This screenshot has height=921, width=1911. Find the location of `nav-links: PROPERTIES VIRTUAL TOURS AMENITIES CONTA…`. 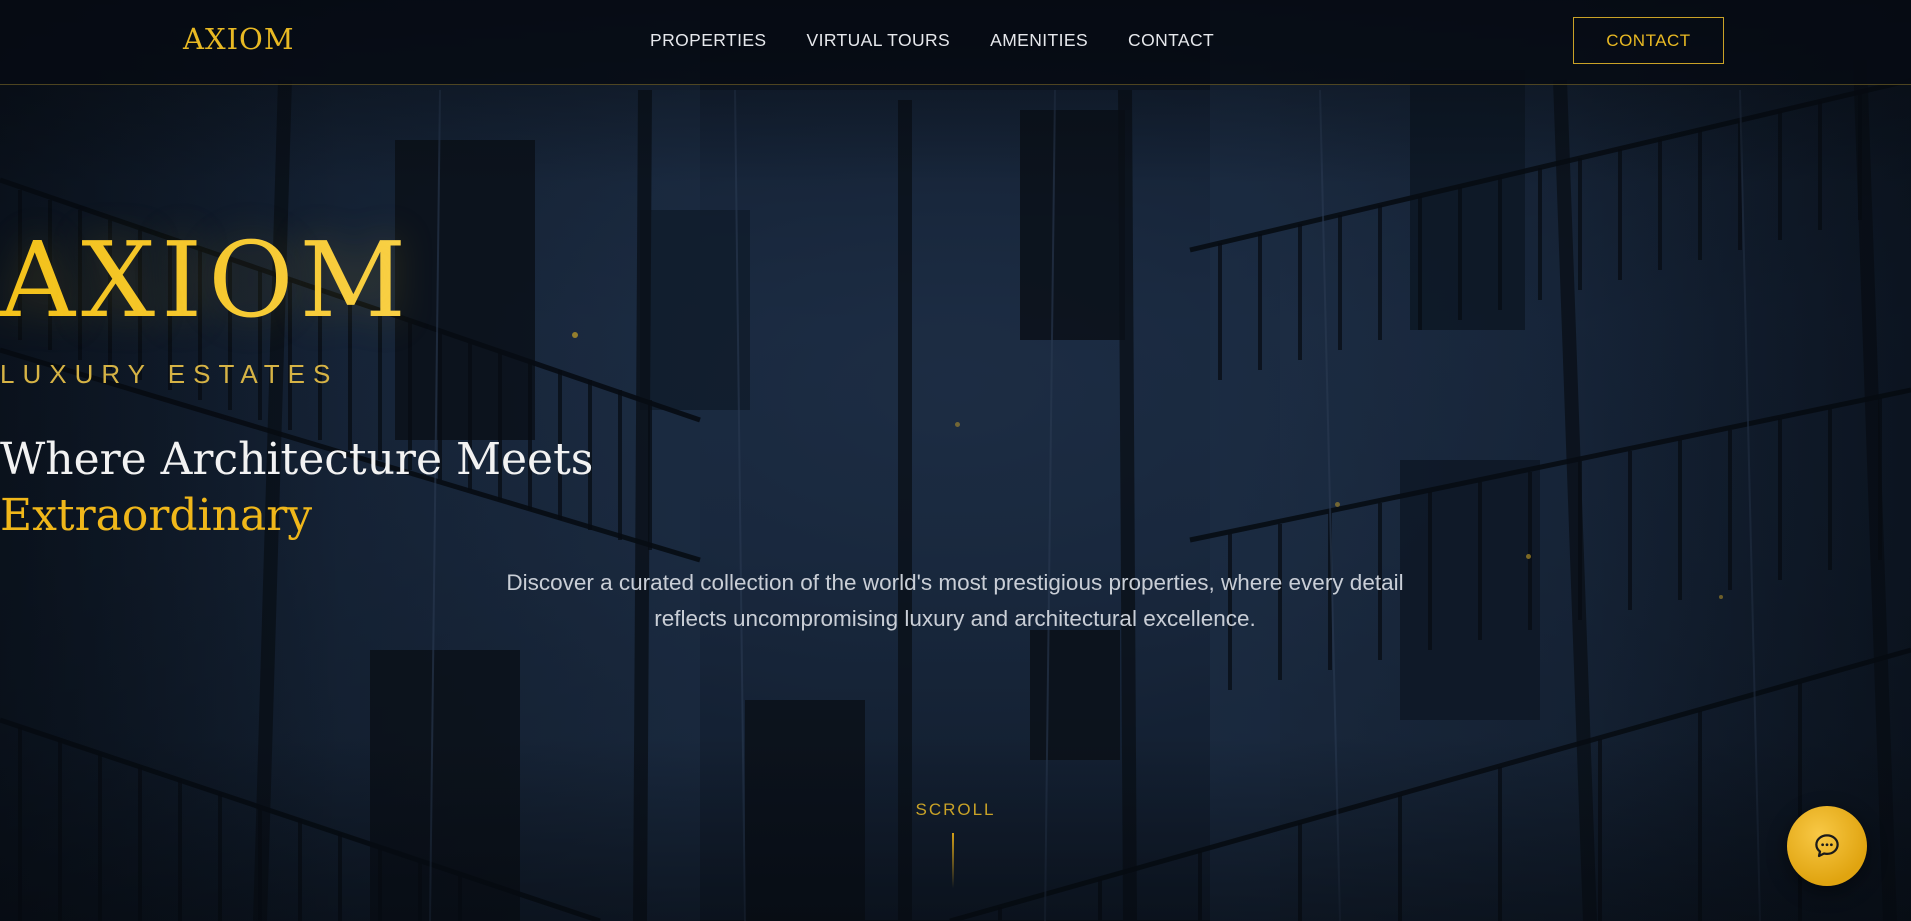

nav-links: PROPERTIES VIRTUAL TOURS AMENITIES CONTA… is located at coordinates (932, 40).